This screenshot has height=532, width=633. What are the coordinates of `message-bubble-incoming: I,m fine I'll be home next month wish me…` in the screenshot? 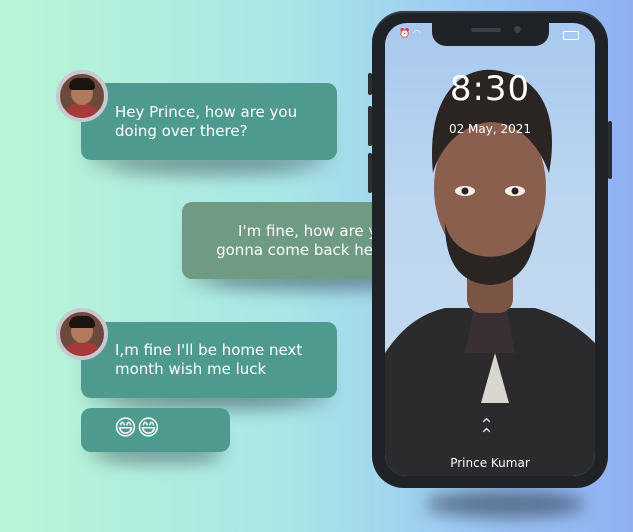 It's located at (209, 360).